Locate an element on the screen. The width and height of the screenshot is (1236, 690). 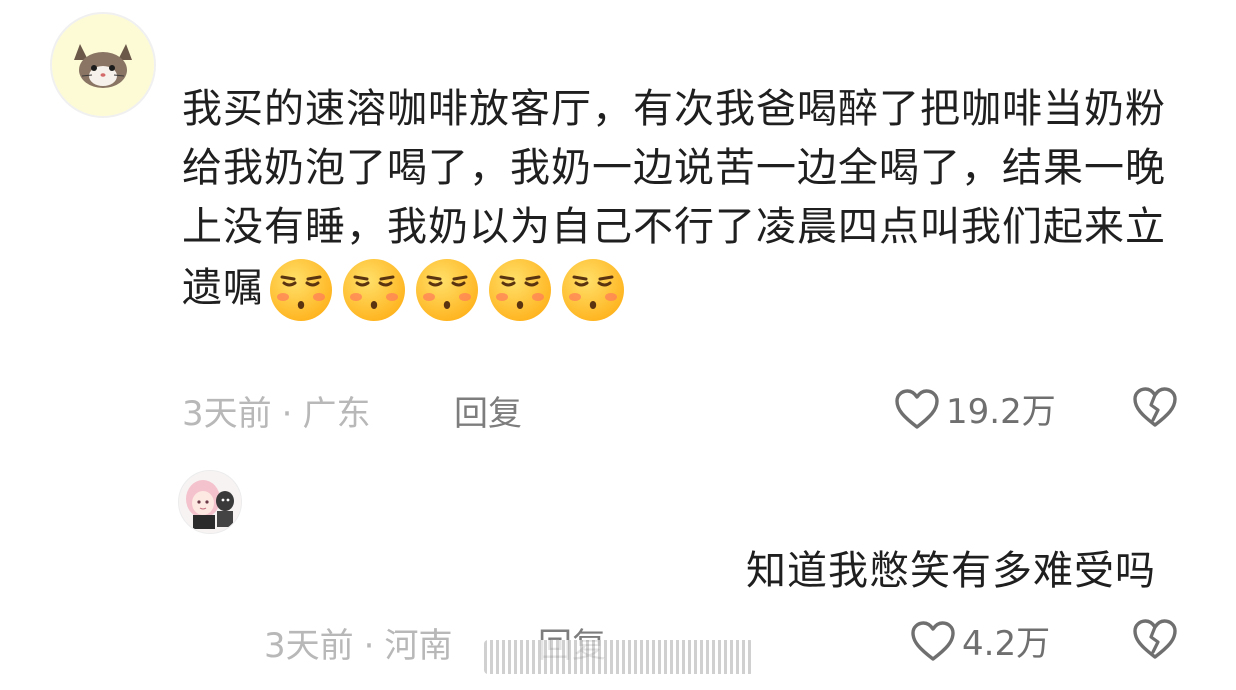
reply-meta: 3天前 · 河南 is located at coordinates (358, 642).